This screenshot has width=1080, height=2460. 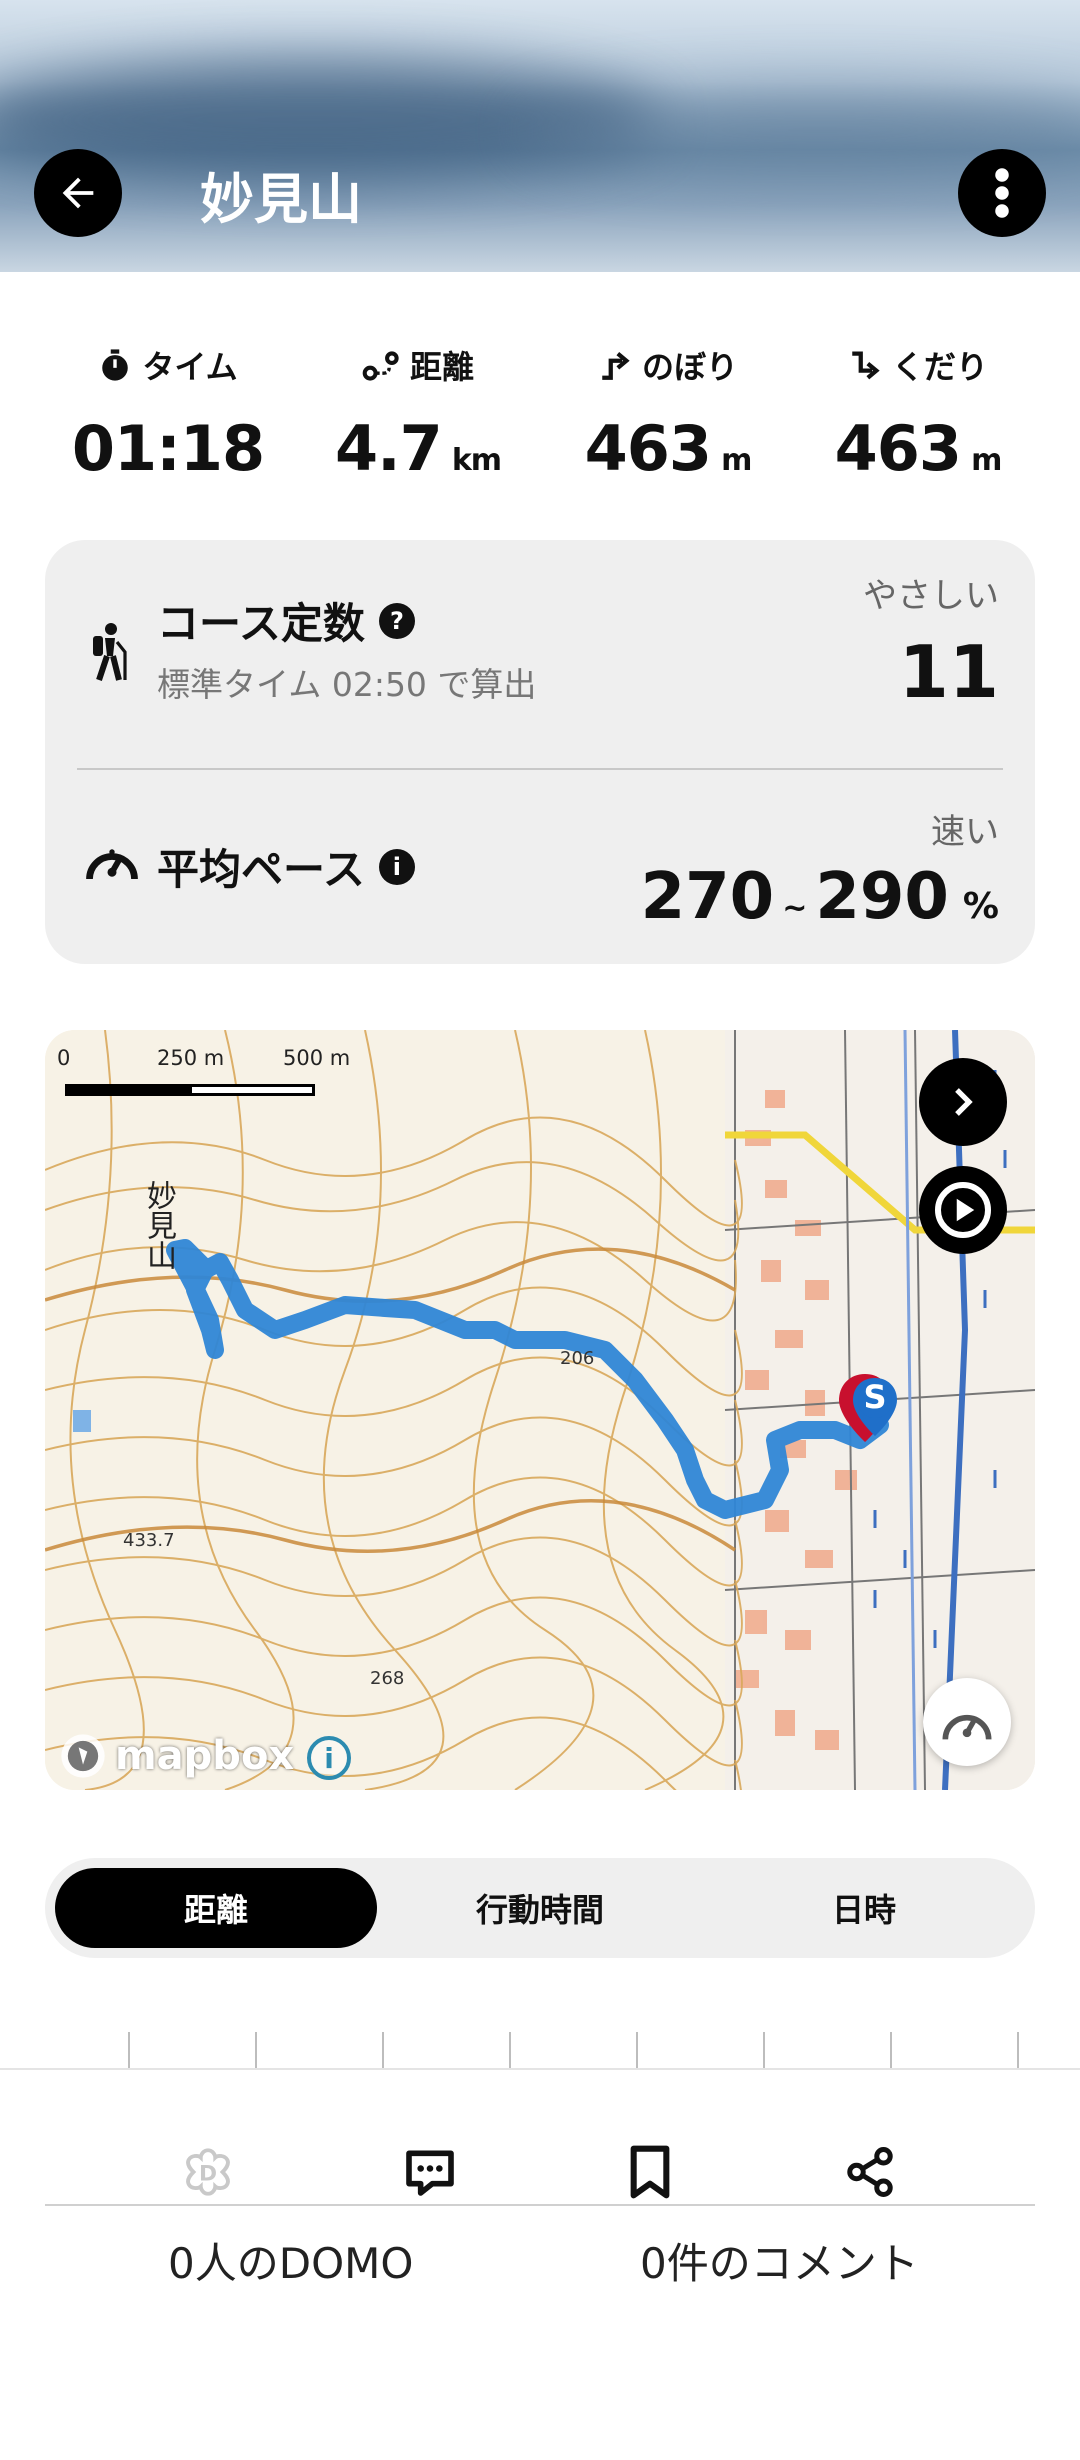 I want to click on spot-height-268: 268, so click(x=387, y=1678).